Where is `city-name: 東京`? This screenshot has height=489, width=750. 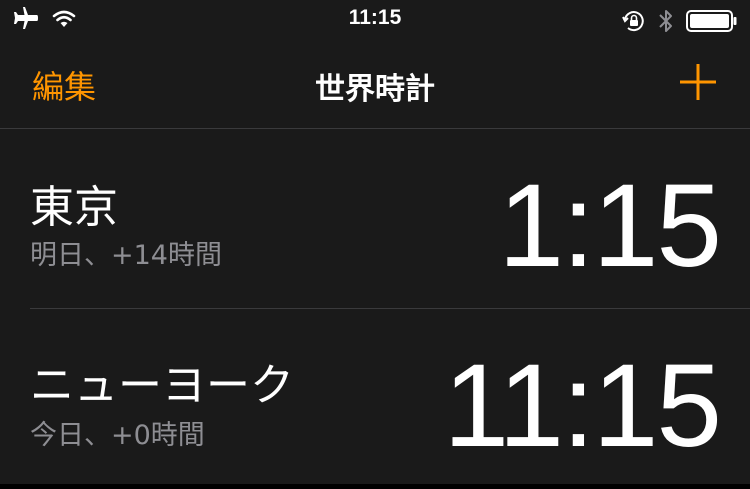 city-name: 東京 is located at coordinates (74, 207).